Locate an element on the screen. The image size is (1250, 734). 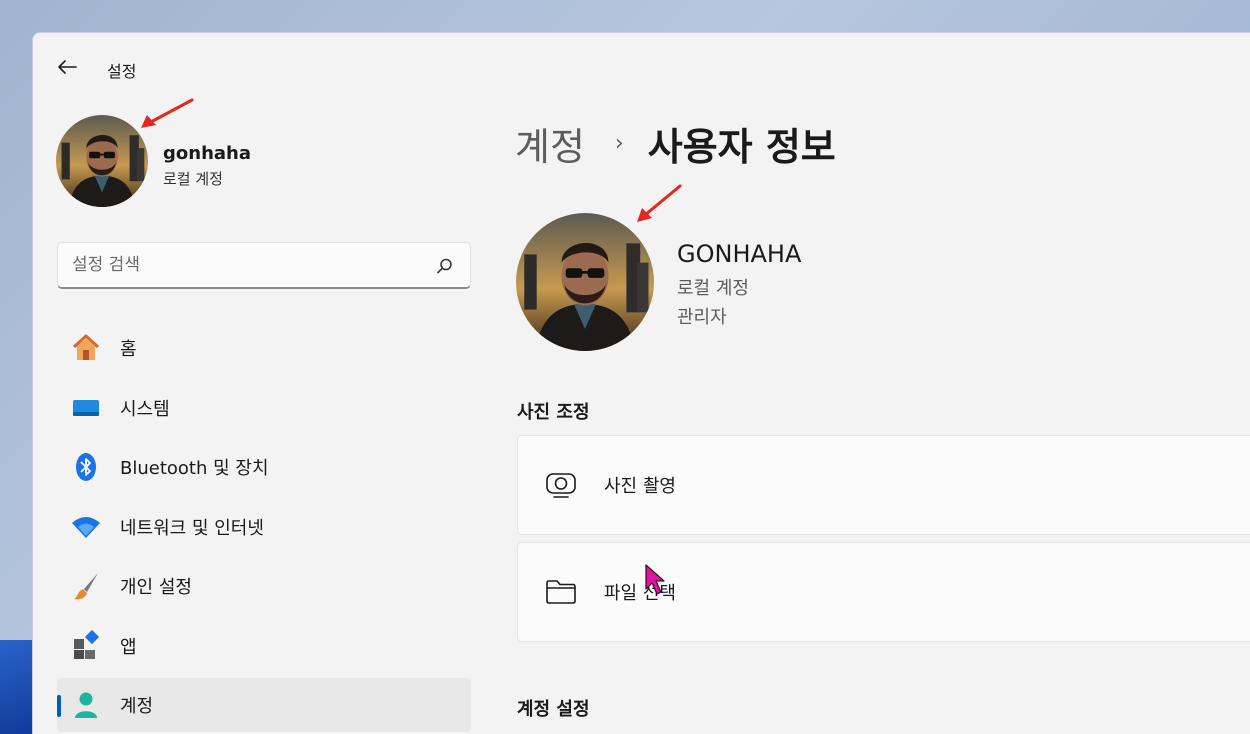
breadcrumb: 계정 › 사용자 정보 is located at coordinates (675, 143).